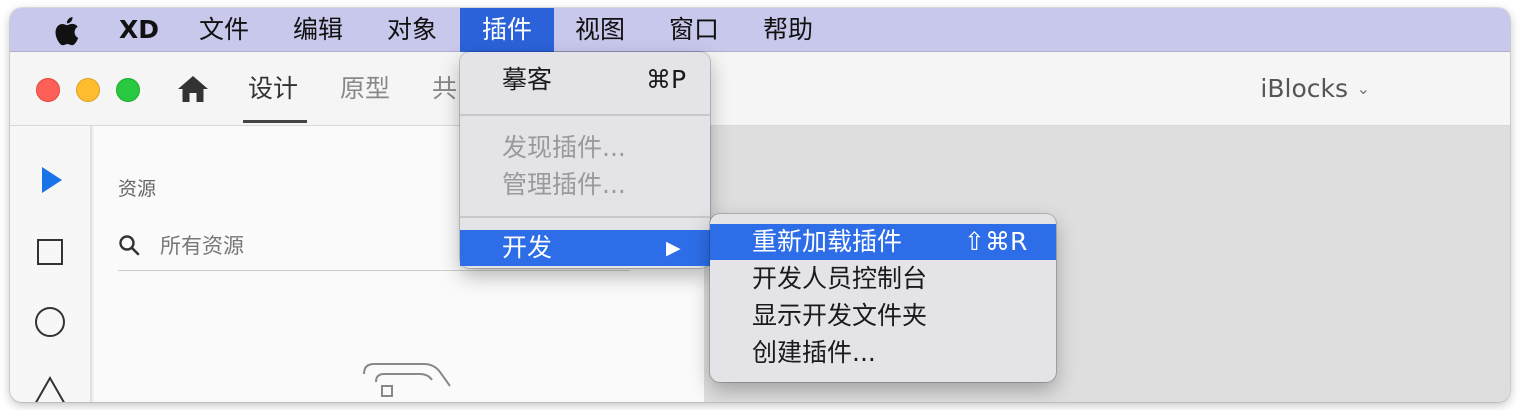 The width and height of the screenshot is (1520, 410). What do you see at coordinates (407, 380) in the screenshot?
I see `assets-empty-illustration-icon` at bounding box center [407, 380].